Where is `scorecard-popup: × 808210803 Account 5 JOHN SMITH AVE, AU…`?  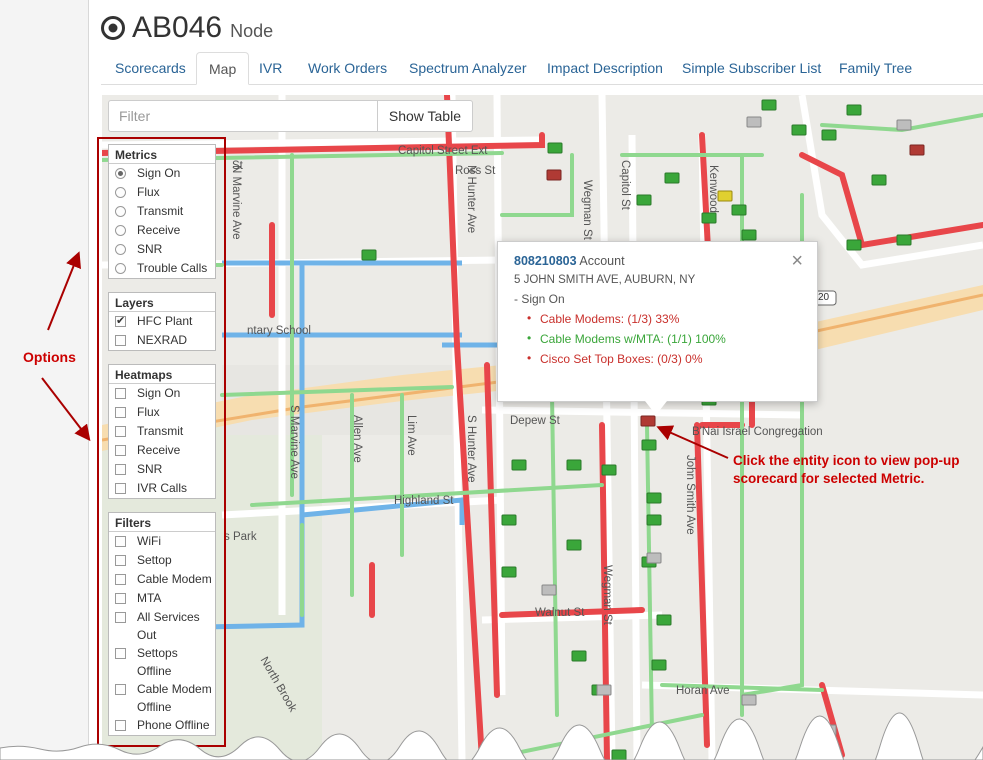
scorecard-popup: × 808210803 Account 5 JOHN SMITH AVE, AU… is located at coordinates (657, 321).